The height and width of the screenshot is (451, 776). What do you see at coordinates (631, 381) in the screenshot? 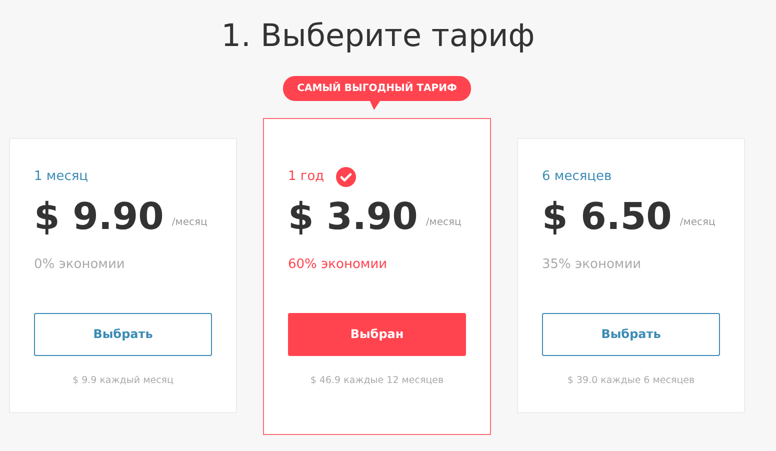
I see `billing-note: $ 39.0 каждые 6 месяцев` at bounding box center [631, 381].